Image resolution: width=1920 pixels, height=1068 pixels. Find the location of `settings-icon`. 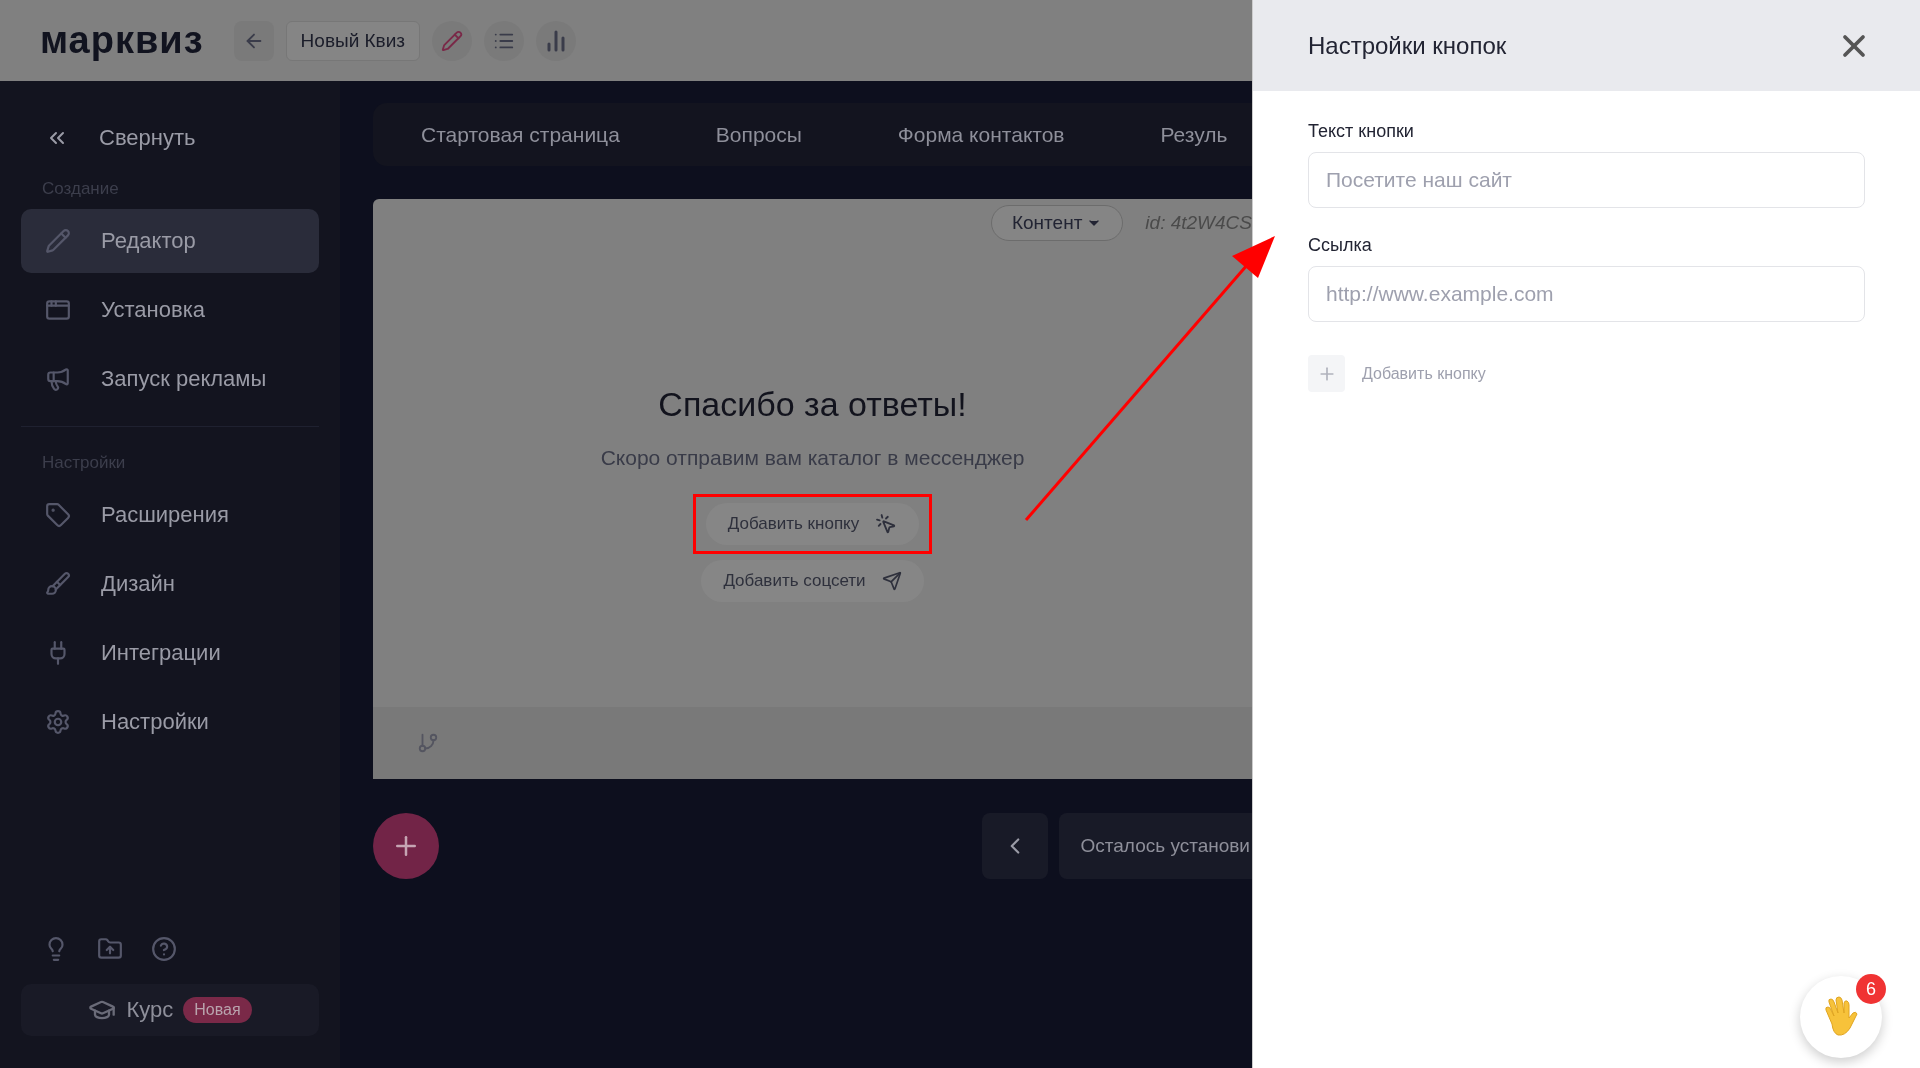

settings-icon is located at coordinates (58, 722).